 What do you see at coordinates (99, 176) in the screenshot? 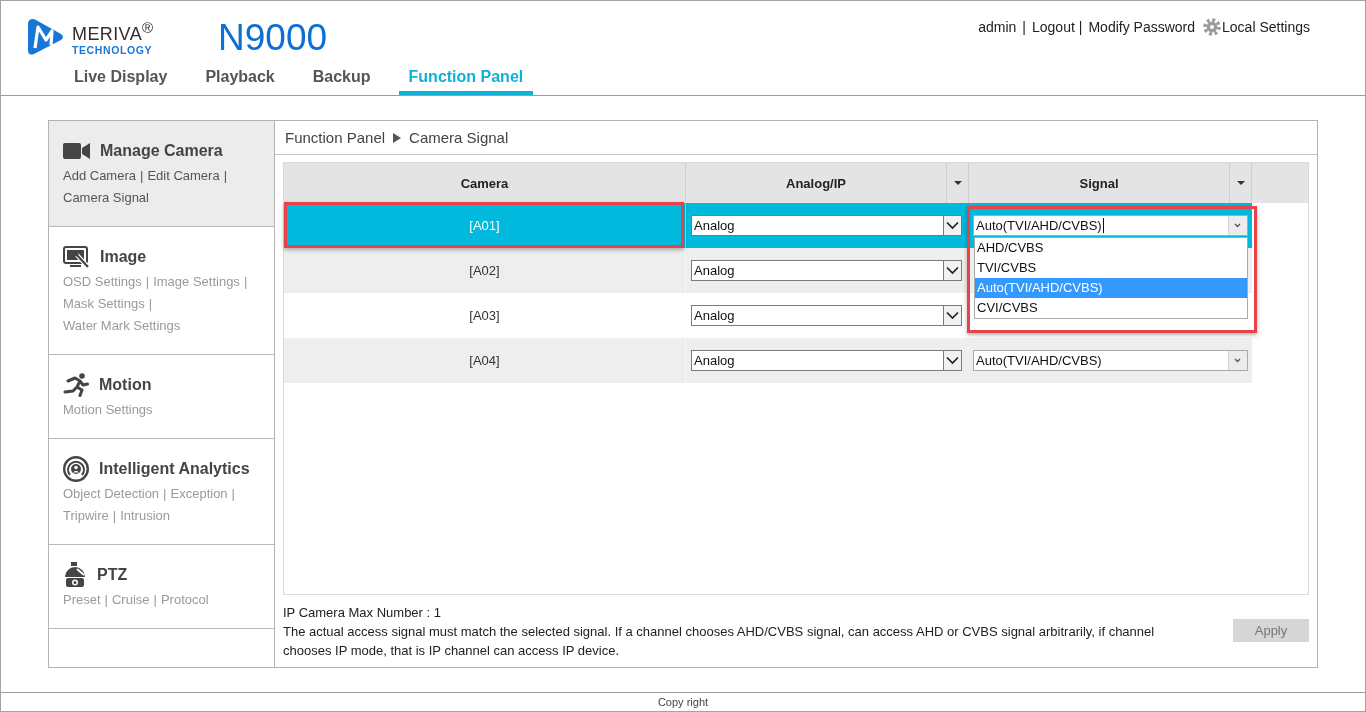
I see `sidebar-link: Add Camera` at bounding box center [99, 176].